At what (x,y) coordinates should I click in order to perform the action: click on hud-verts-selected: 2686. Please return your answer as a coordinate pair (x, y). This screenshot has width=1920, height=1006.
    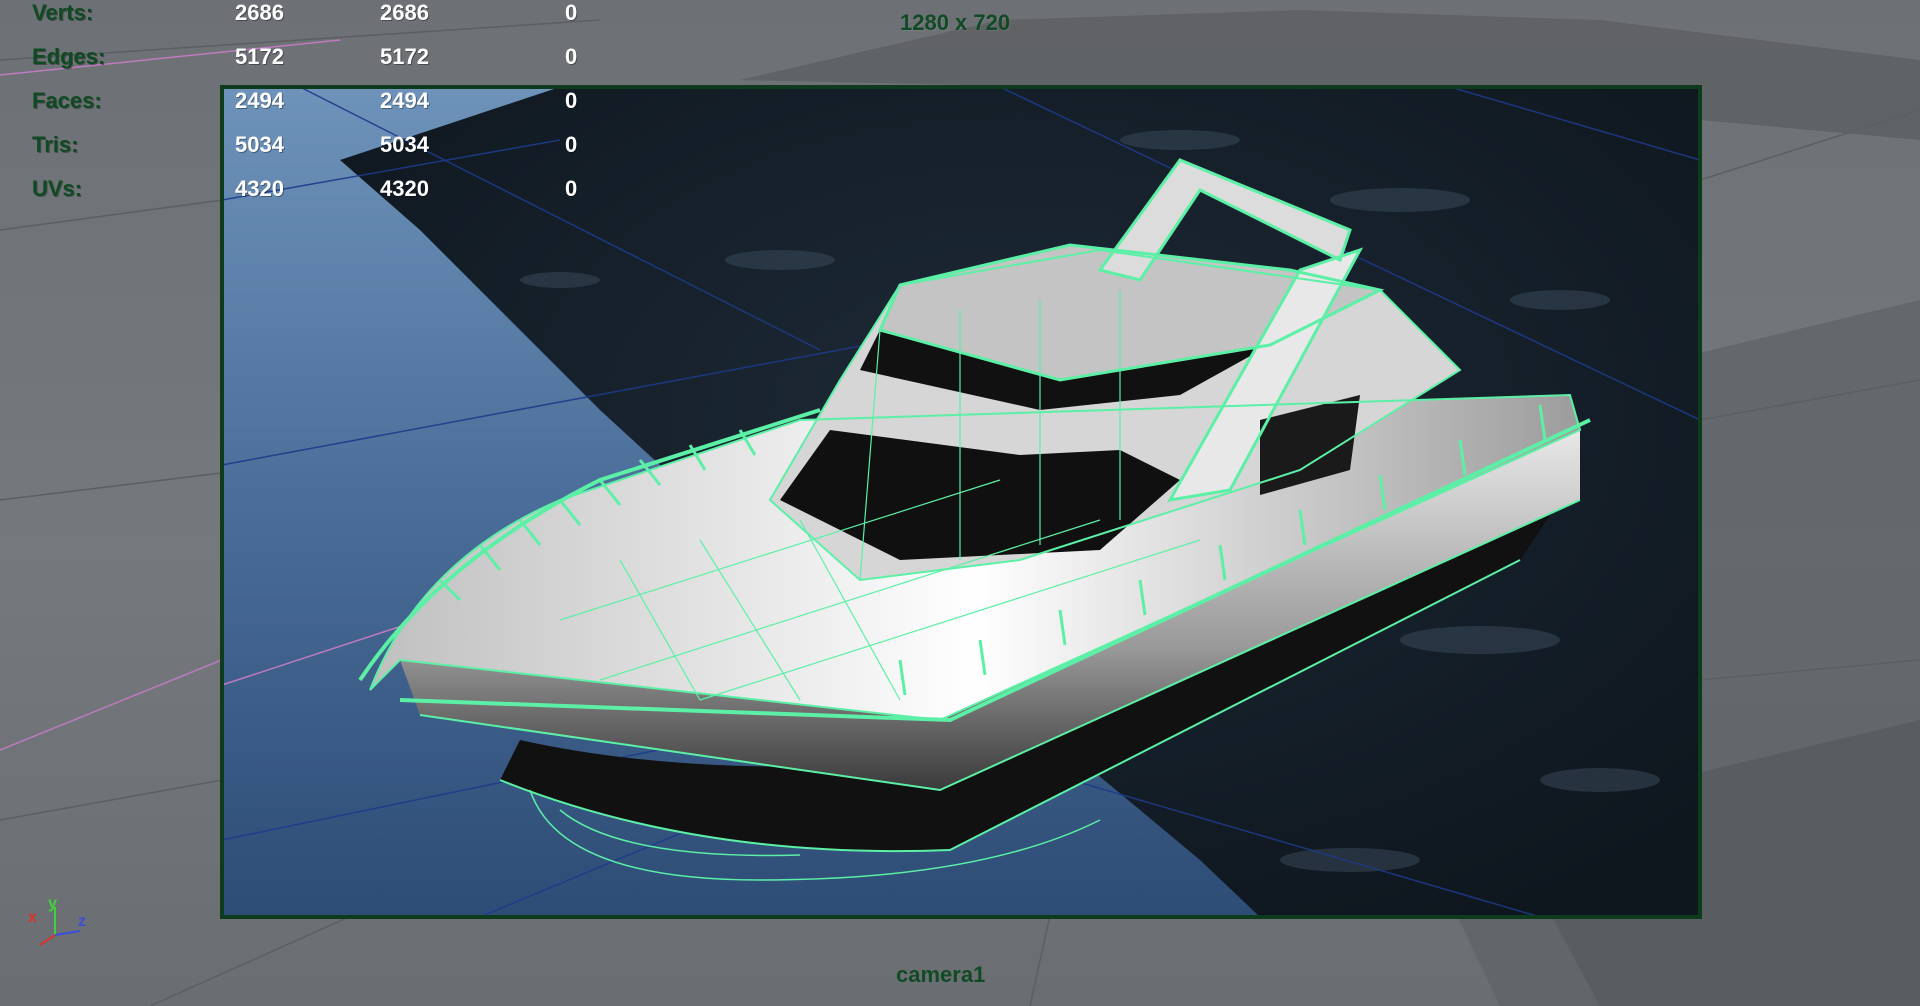
    Looking at the image, I should click on (259, 12).